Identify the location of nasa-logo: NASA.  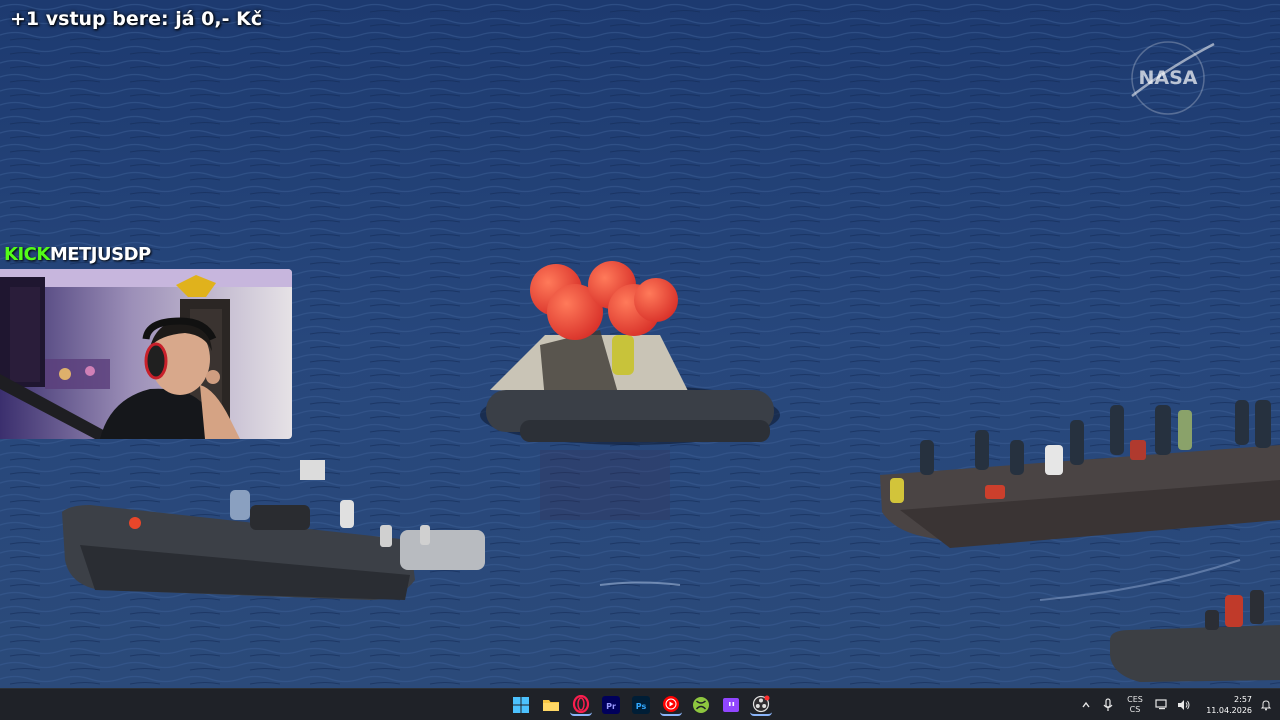
(1170, 78).